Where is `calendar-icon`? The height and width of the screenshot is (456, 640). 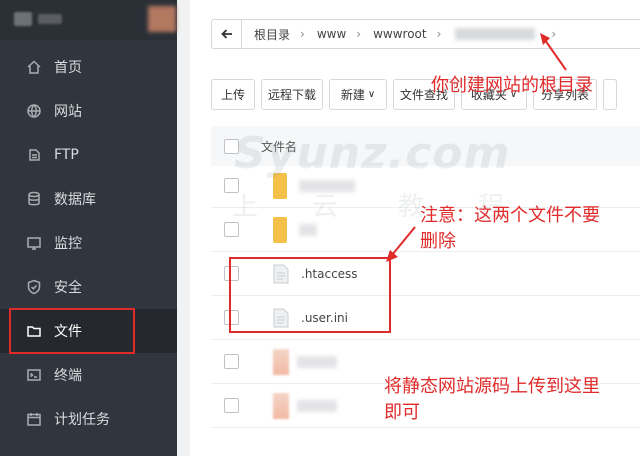
calendar-icon is located at coordinates (34, 419).